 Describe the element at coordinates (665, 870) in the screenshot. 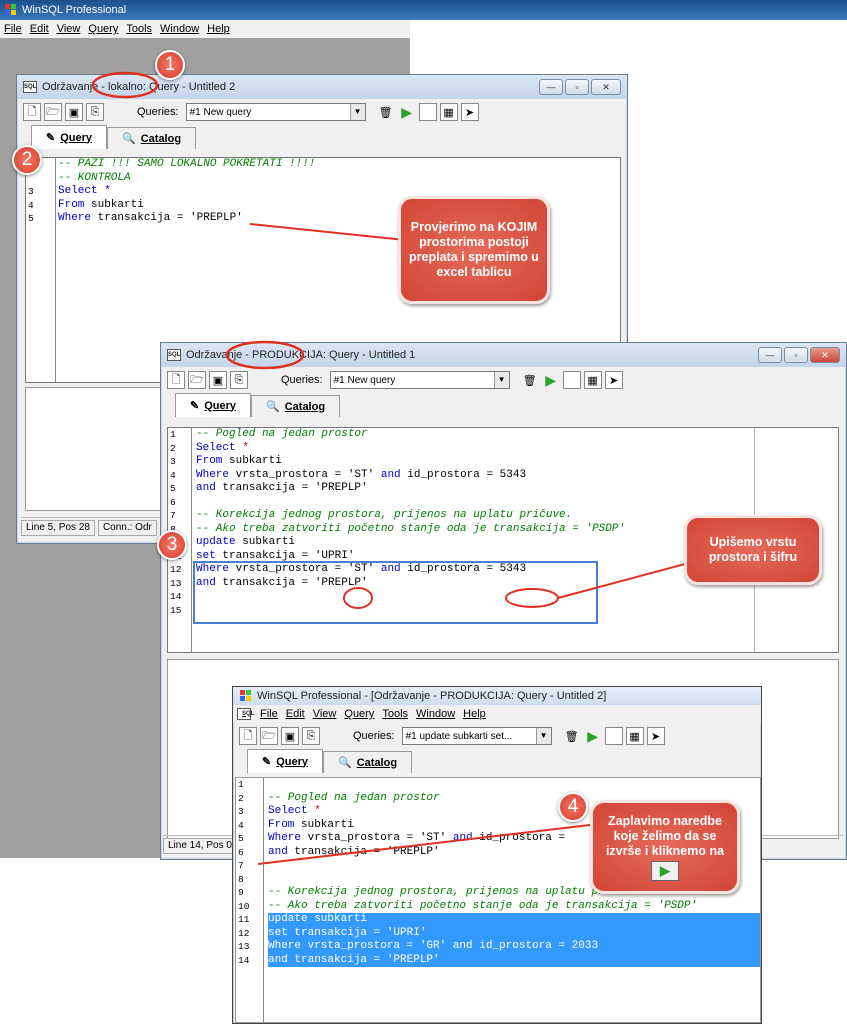

I see `execute-play-icon: ▶` at that location.